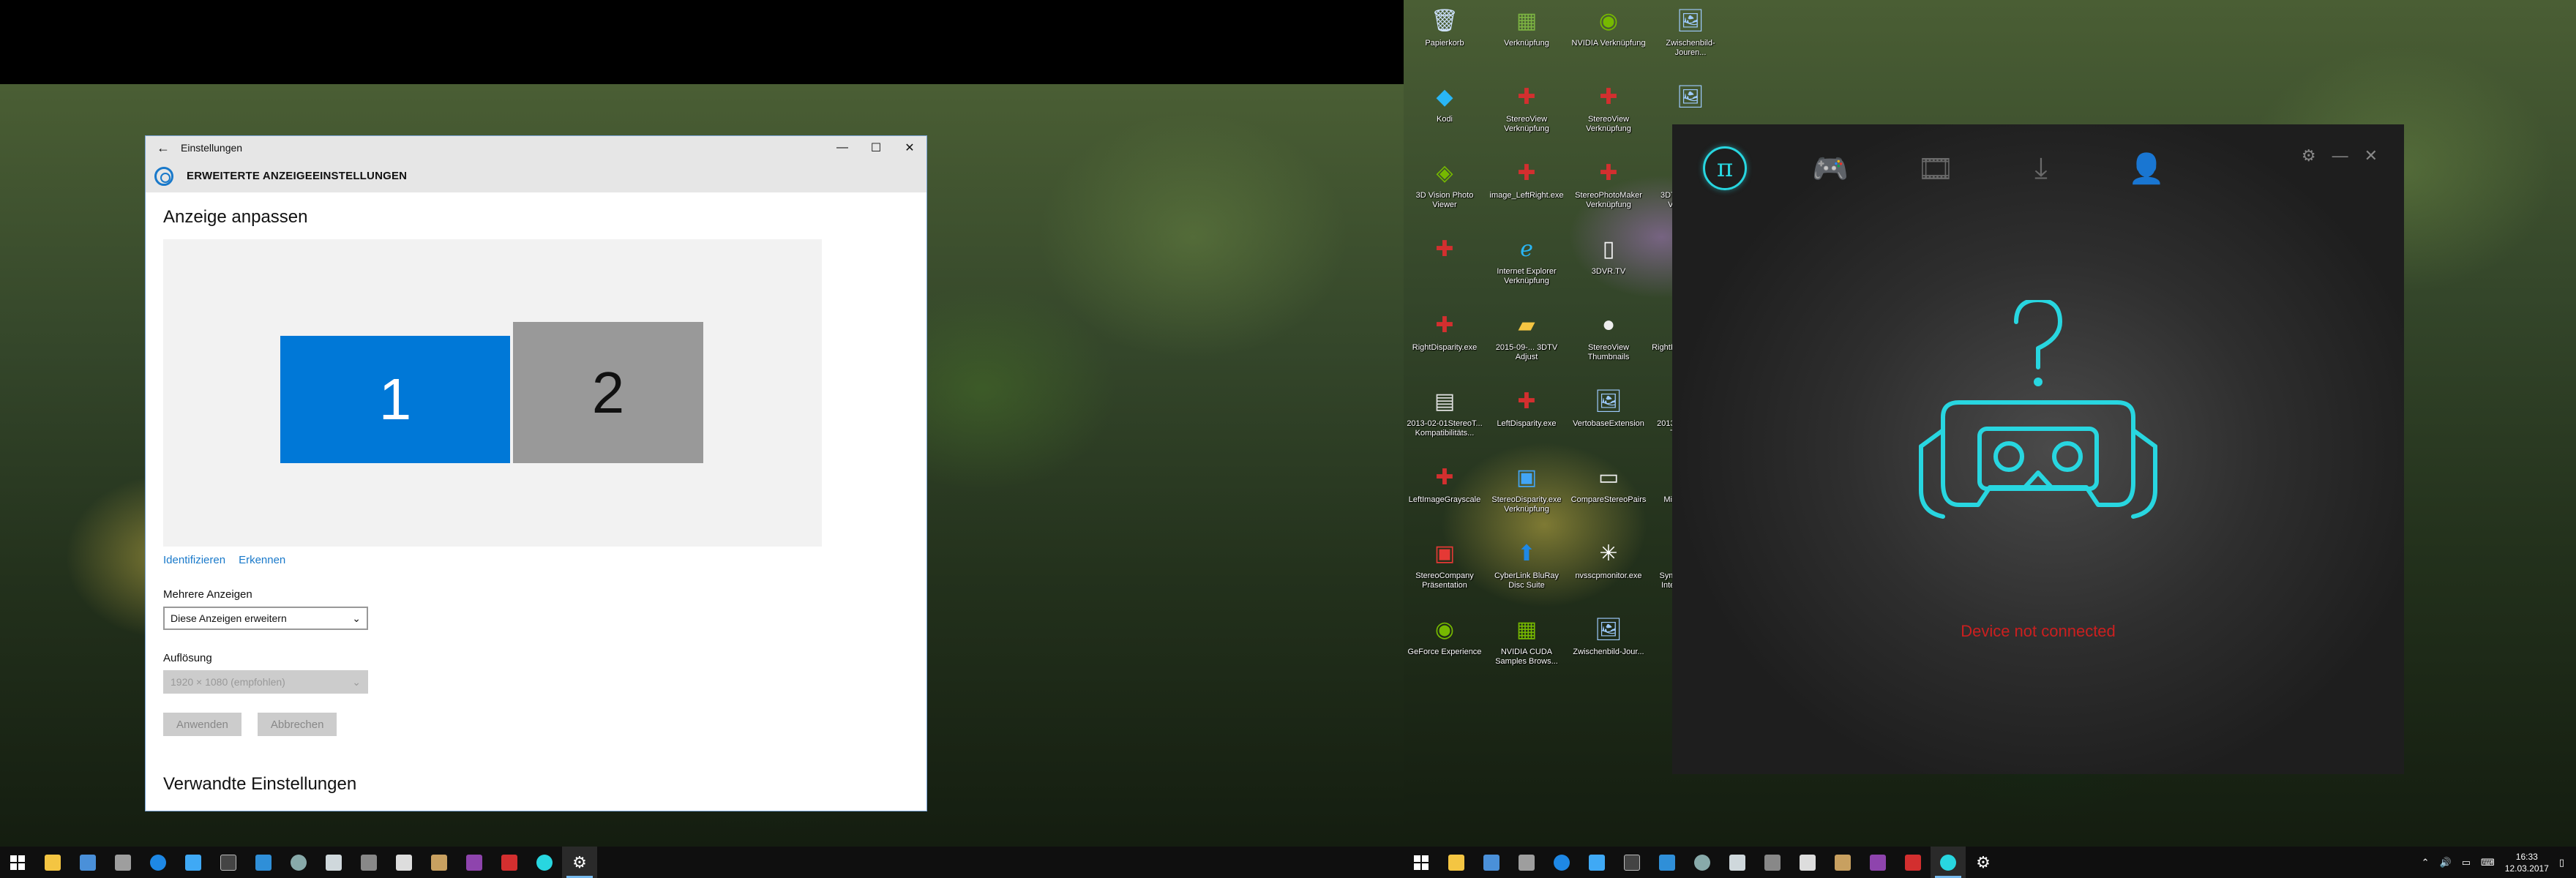 This screenshot has width=2576, height=878. I want to click on desktop-icon: ▯ 3DVR.TV, so click(1608, 255).